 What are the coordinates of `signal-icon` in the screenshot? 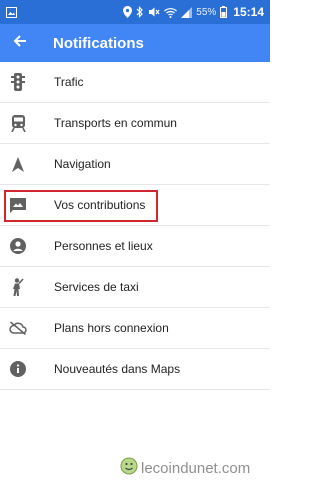 It's located at (187, 12).